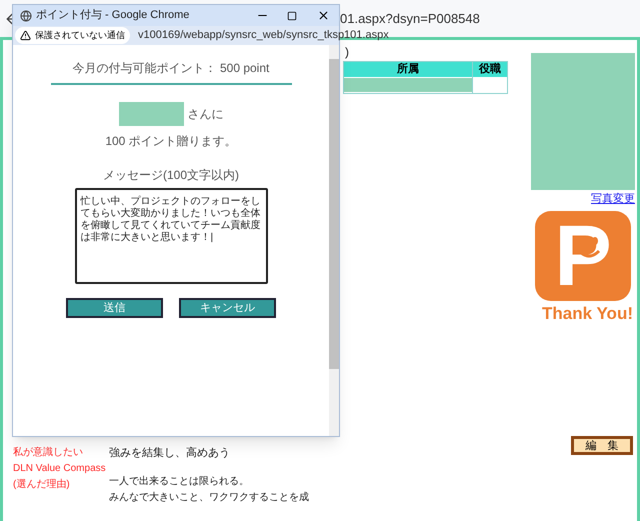 This screenshot has width=640, height=521. What do you see at coordinates (292, 15) in the screenshot?
I see `maximize-icon` at bounding box center [292, 15].